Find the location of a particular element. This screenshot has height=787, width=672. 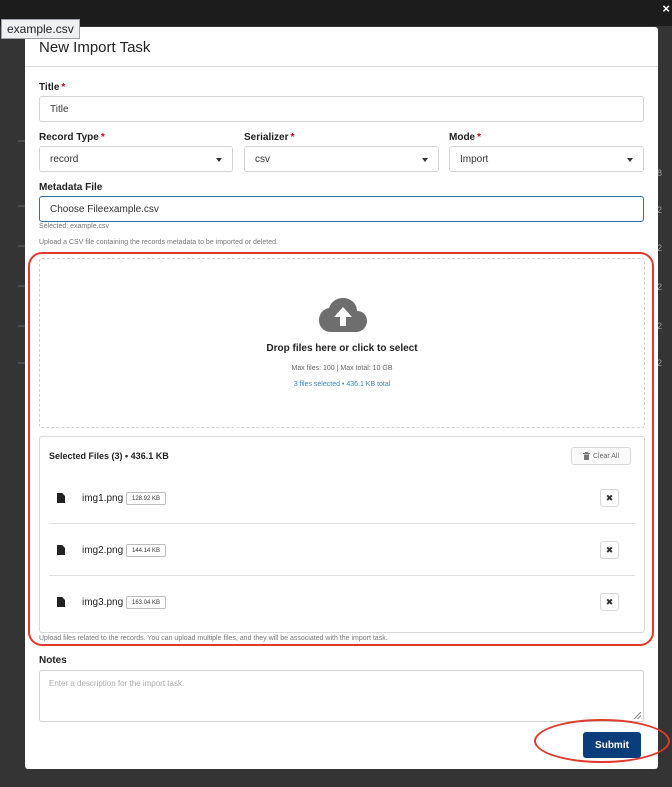

serializer-label: Serializer * is located at coordinates (269, 137).